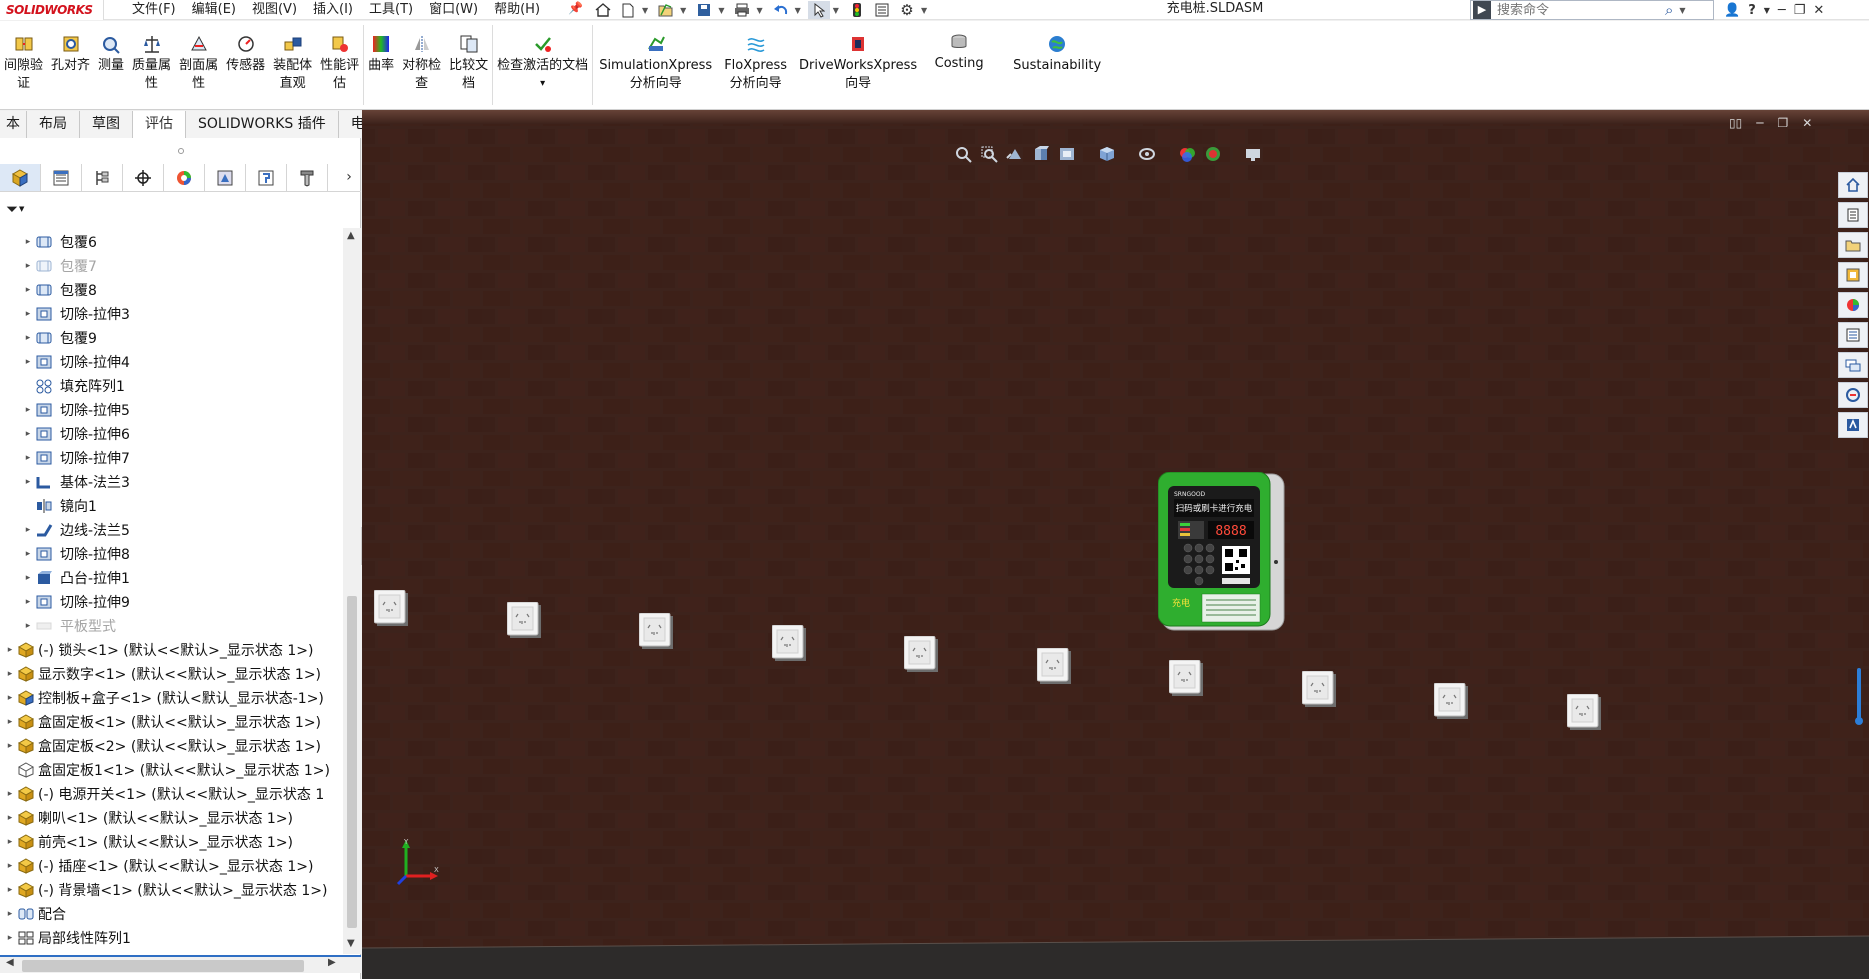 This screenshot has width=1869, height=979. What do you see at coordinates (171, 937) in the screenshot?
I see `tree-item: ▸ 局部线性阵列1` at bounding box center [171, 937].